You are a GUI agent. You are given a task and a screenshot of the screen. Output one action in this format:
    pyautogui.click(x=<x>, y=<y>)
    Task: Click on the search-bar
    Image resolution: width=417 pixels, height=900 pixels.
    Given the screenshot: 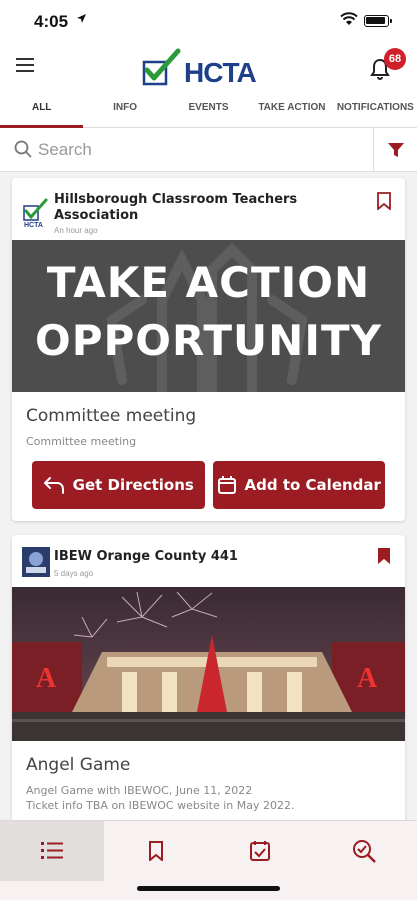 What is the action you would take?
    pyautogui.click(x=208, y=150)
    